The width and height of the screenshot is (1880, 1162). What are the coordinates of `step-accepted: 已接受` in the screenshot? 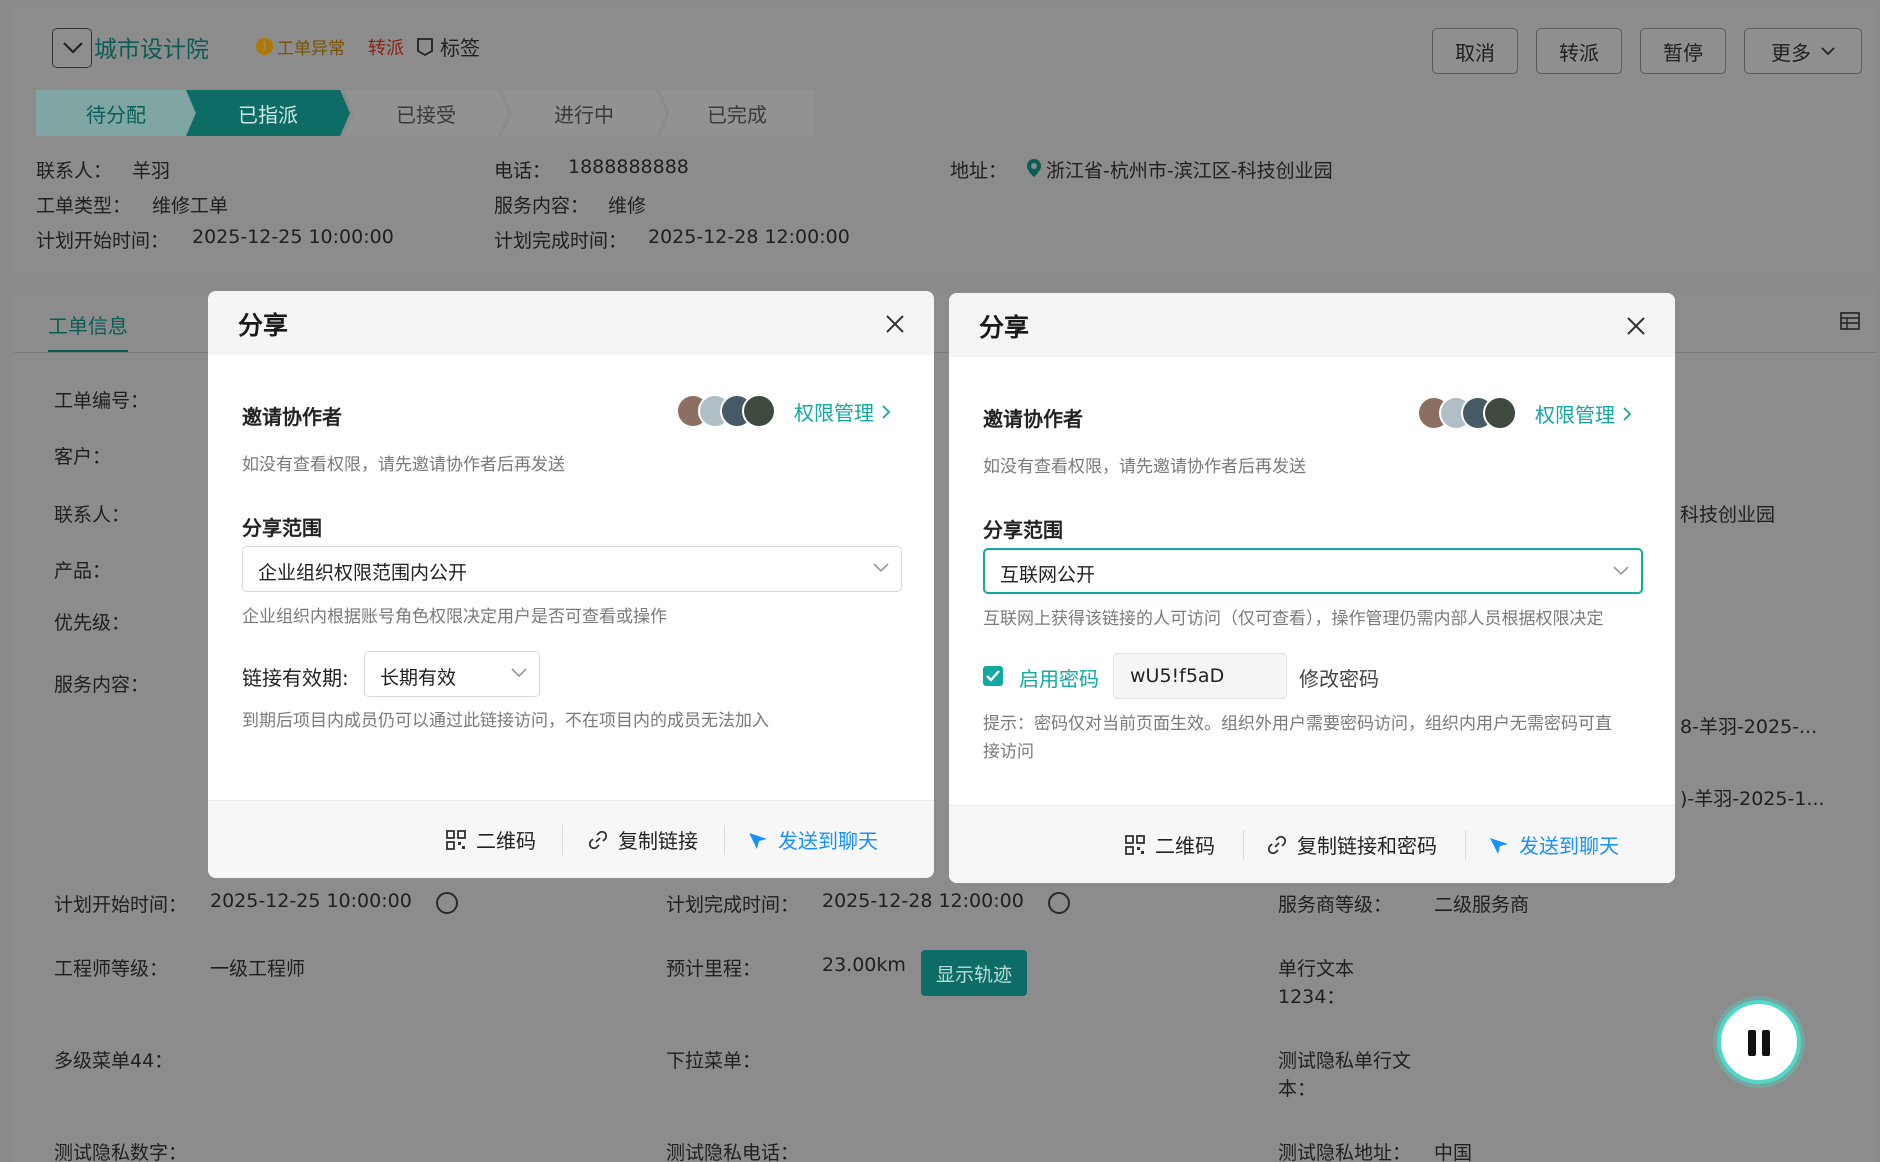 It's located at (426, 113).